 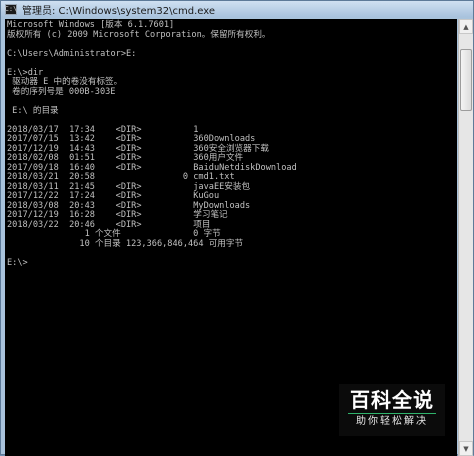 What do you see at coordinates (61, 91) in the screenshot?
I see `console-line: 卷的序列号是 000B-303E` at bounding box center [61, 91].